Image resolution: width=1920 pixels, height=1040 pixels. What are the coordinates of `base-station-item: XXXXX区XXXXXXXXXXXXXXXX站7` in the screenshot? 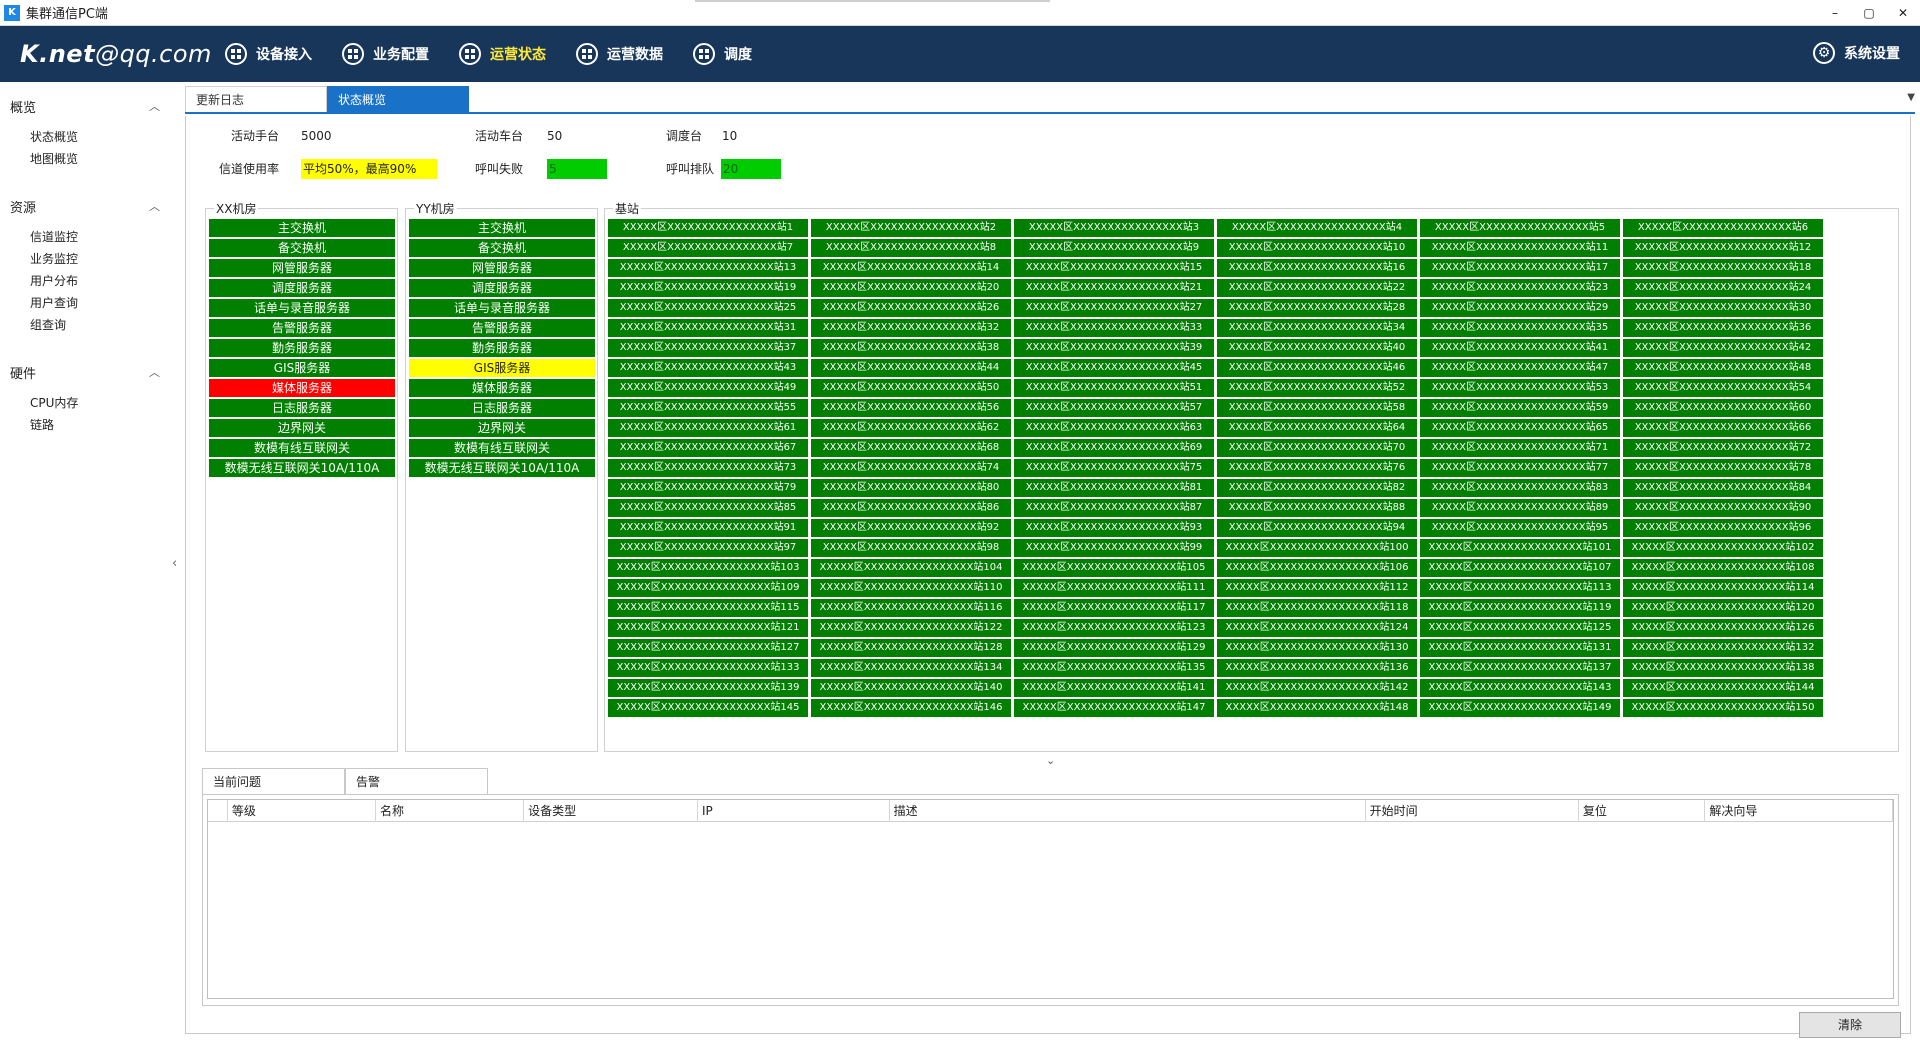 It's located at (708, 248).